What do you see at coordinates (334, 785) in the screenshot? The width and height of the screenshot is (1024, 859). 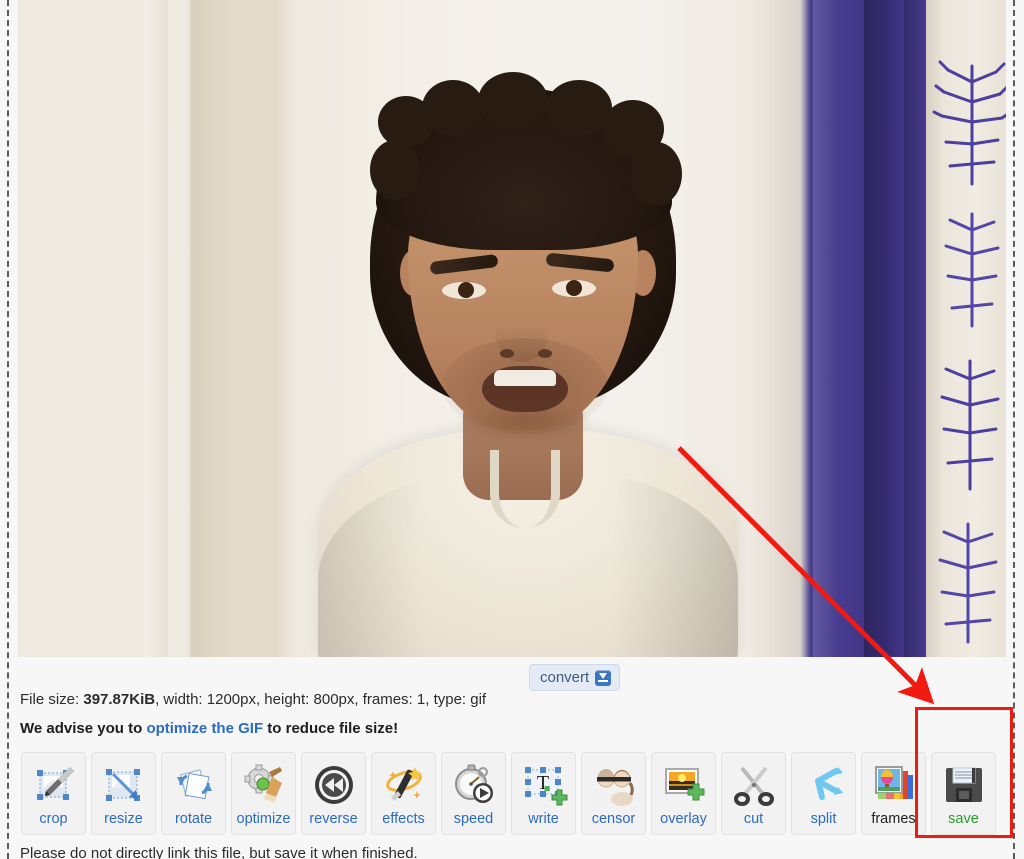 I see `reverse-icon` at bounding box center [334, 785].